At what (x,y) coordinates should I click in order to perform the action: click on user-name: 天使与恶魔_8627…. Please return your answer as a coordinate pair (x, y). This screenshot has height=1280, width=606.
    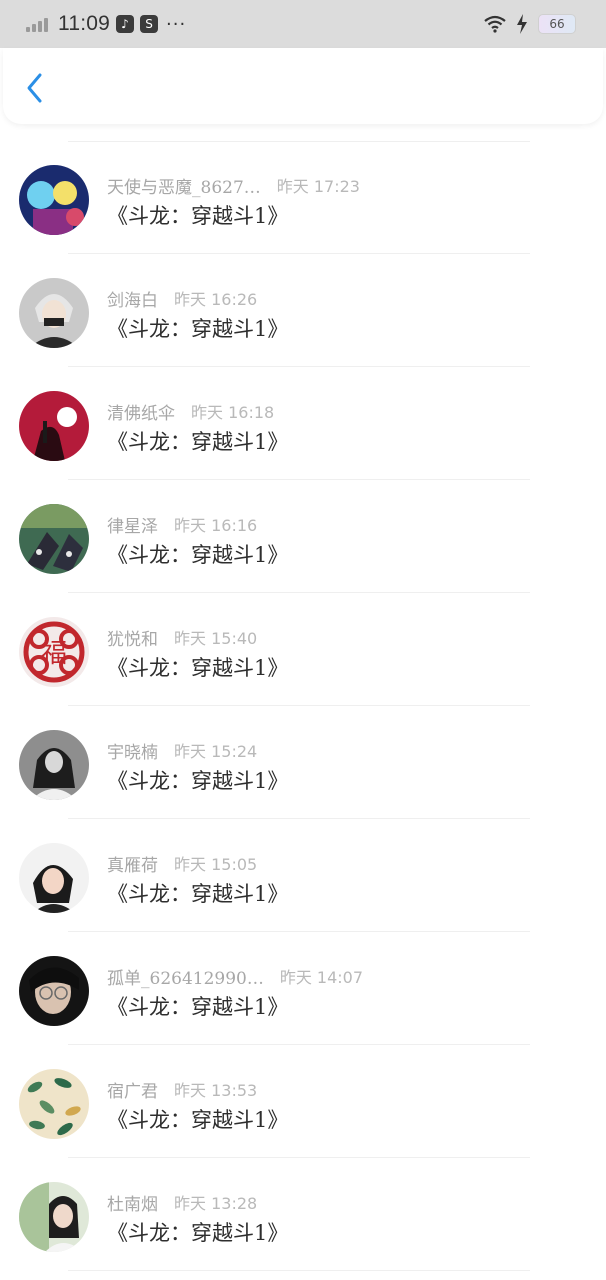
    Looking at the image, I should click on (184, 185).